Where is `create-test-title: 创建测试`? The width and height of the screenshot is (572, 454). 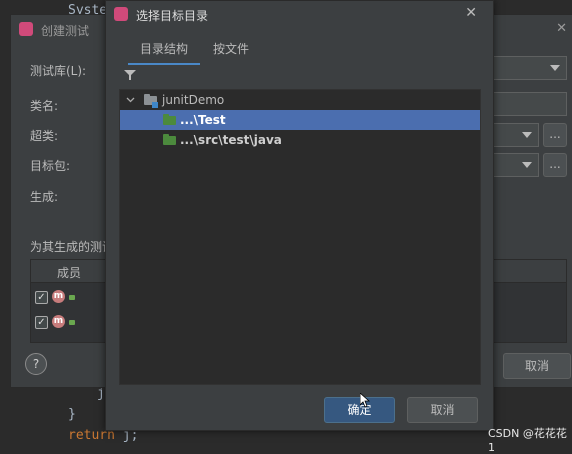 create-test-title: 创建测试 is located at coordinates (65, 31).